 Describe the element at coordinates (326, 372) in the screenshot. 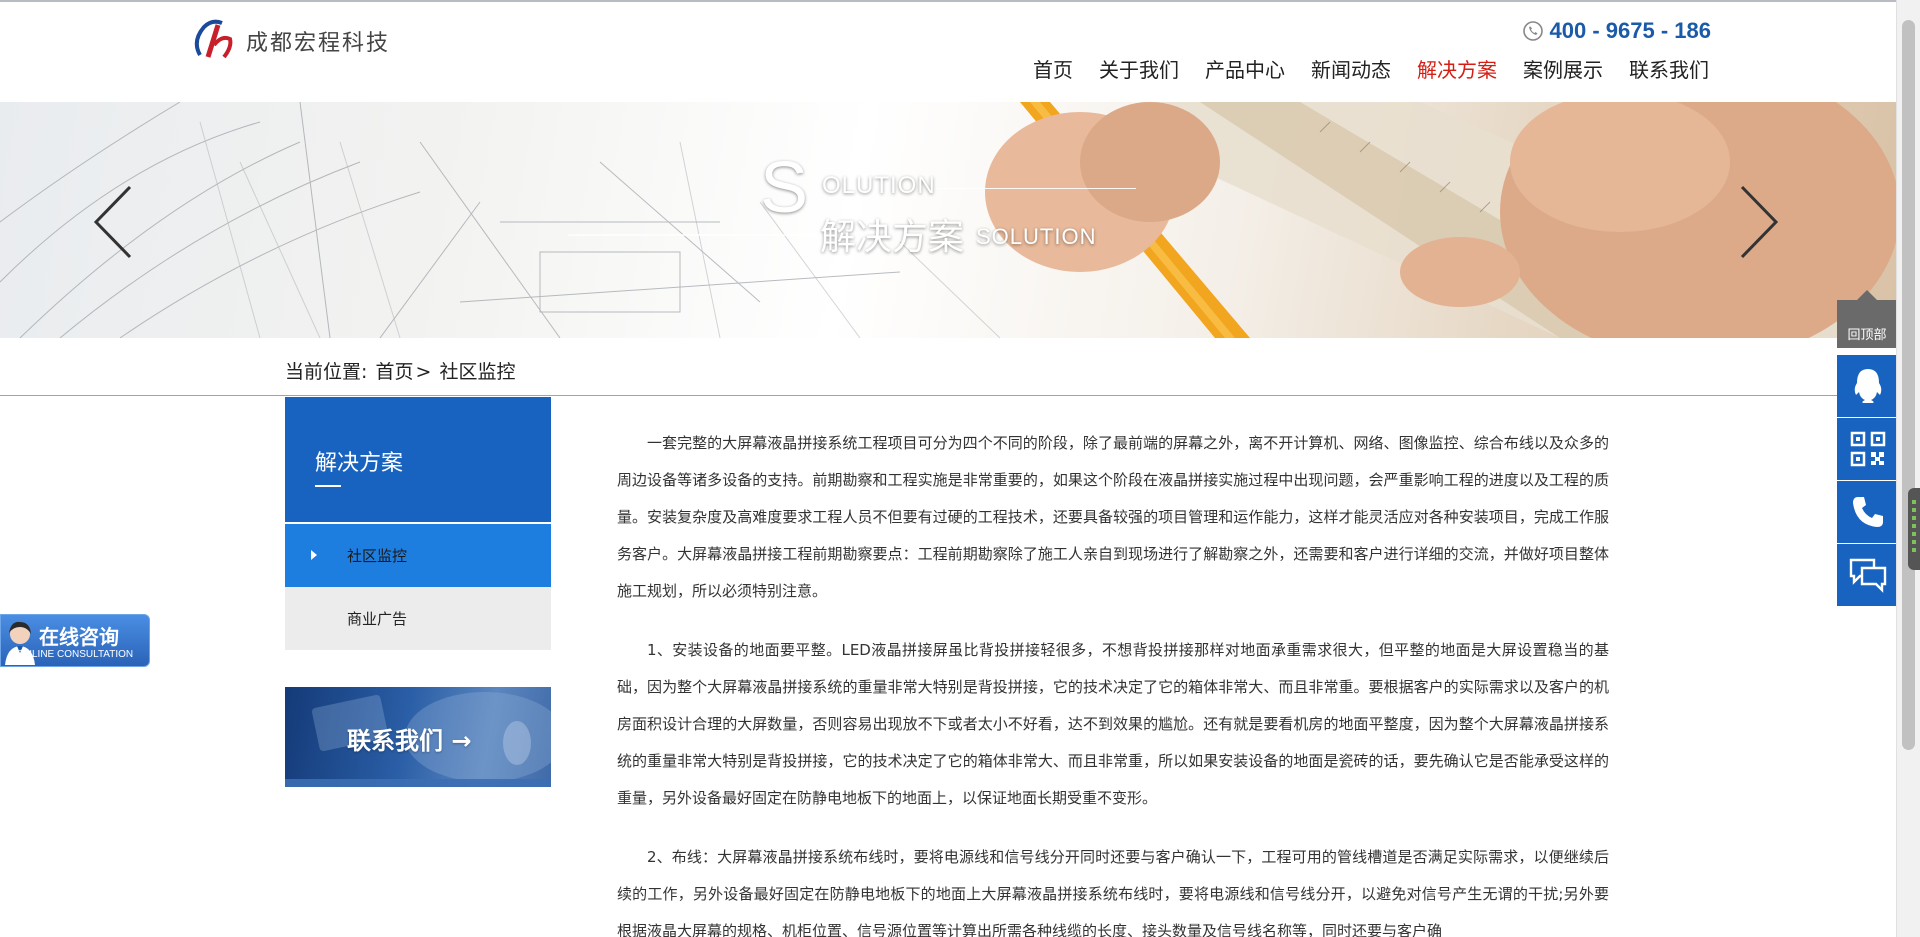

I see `breadcrumb-prefix: 当前位置:` at that location.